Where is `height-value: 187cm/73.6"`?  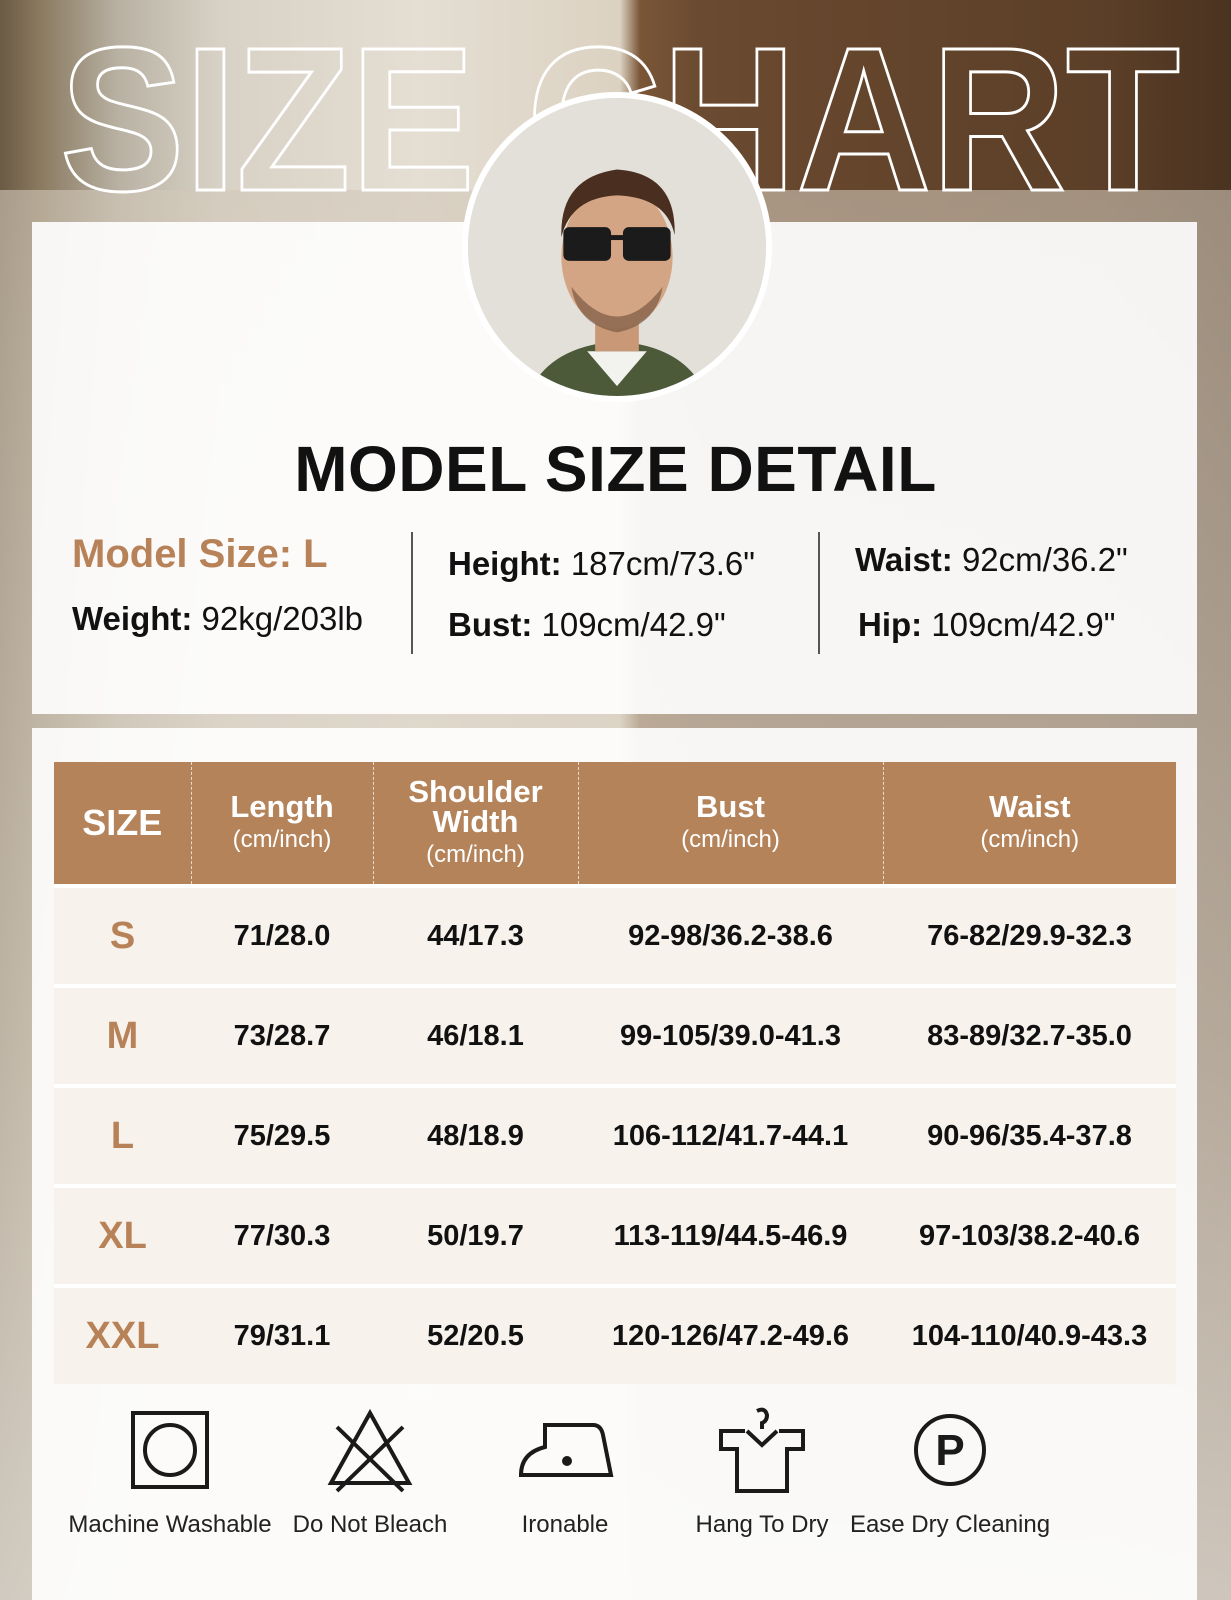 height-value: 187cm/73.6" is located at coordinates (662, 563).